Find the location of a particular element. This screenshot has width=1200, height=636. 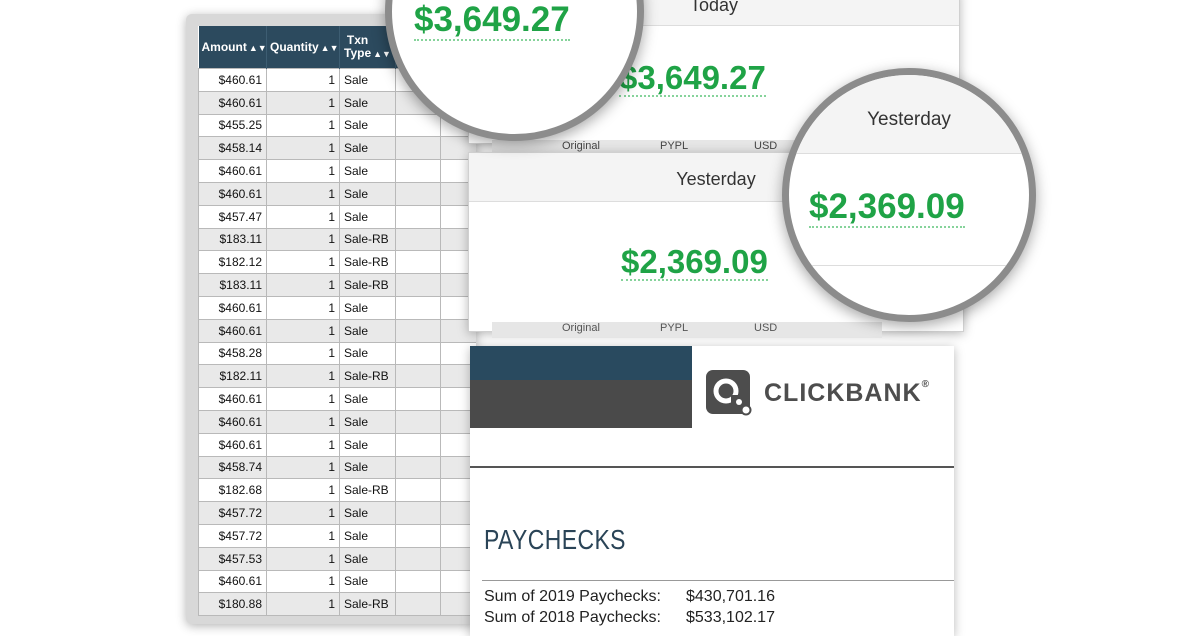

table-row: $180.88 1 Sale-RB is located at coordinates (337, 604).